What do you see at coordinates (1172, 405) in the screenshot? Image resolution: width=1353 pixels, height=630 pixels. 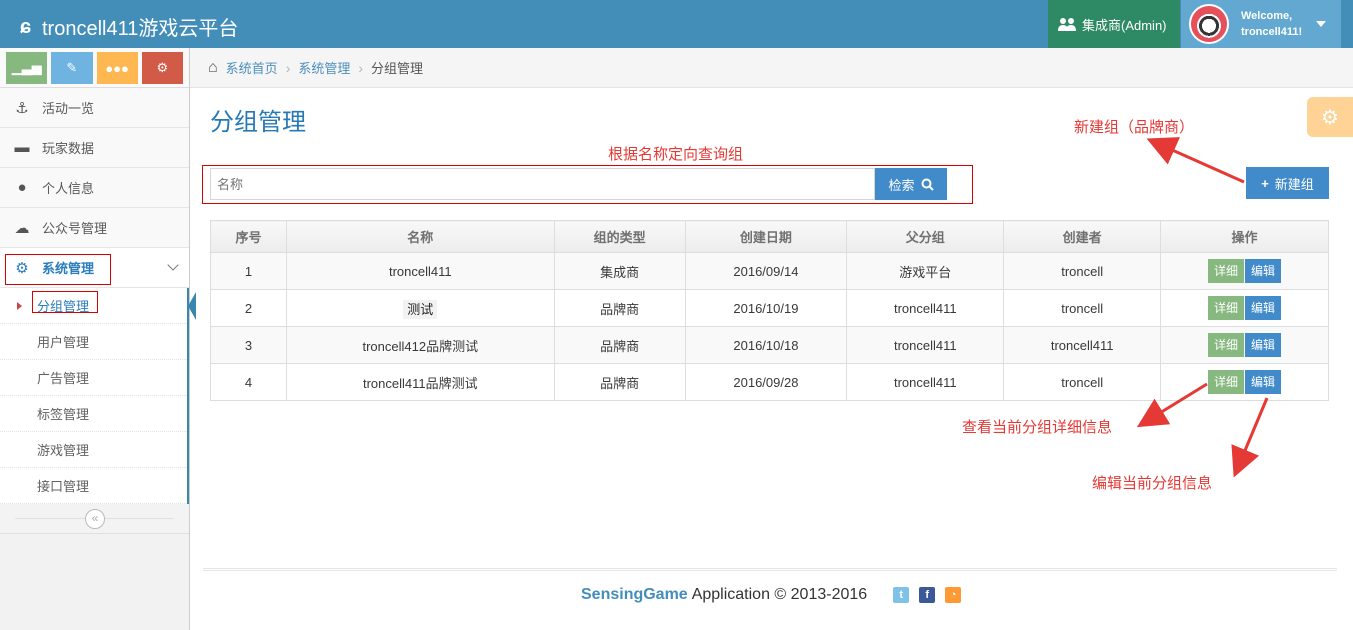 I see `arrow-detail` at bounding box center [1172, 405].